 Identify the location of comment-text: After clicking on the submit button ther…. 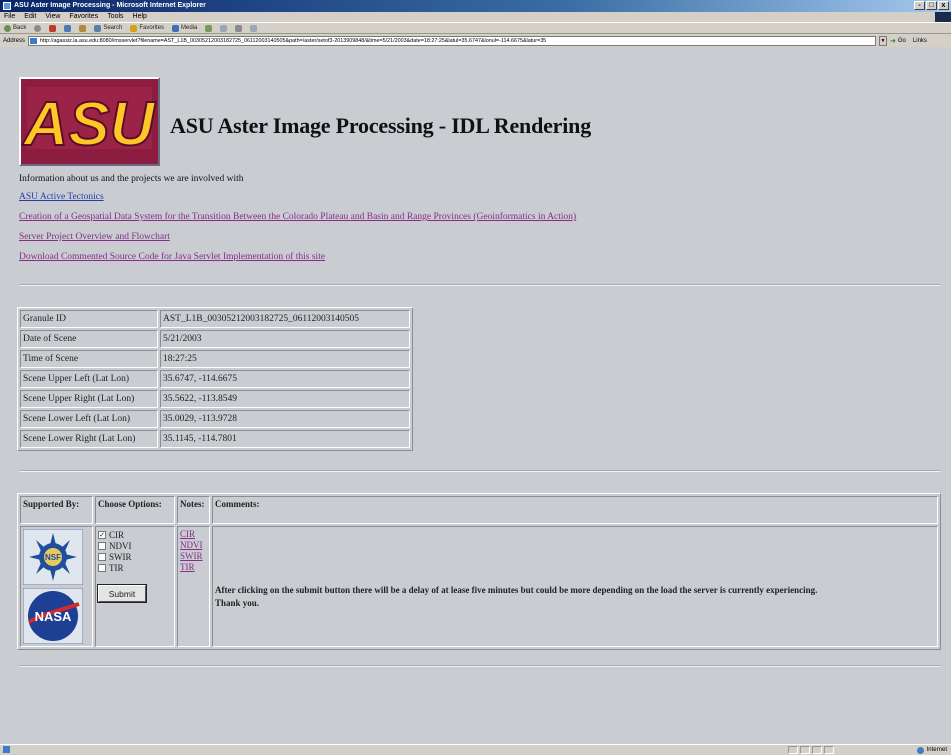
(516, 590).